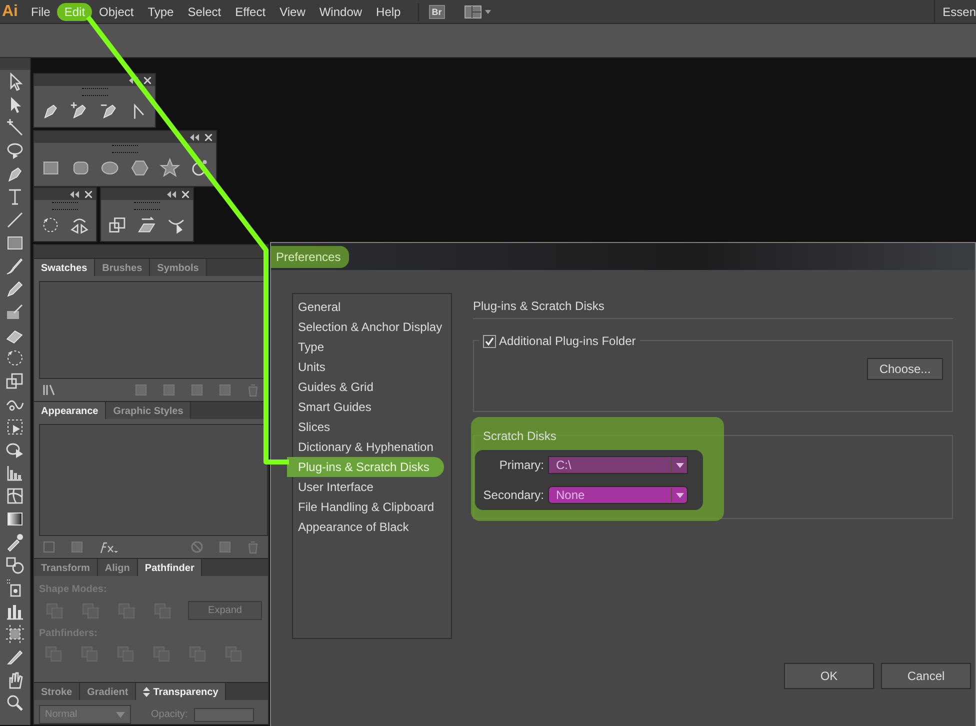 This screenshot has width=976, height=726. What do you see at coordinates (567, 341) in the screenshot?
I see `checkbox-label: Additional Plug-ins Folder` at bounding box center [567, 341].